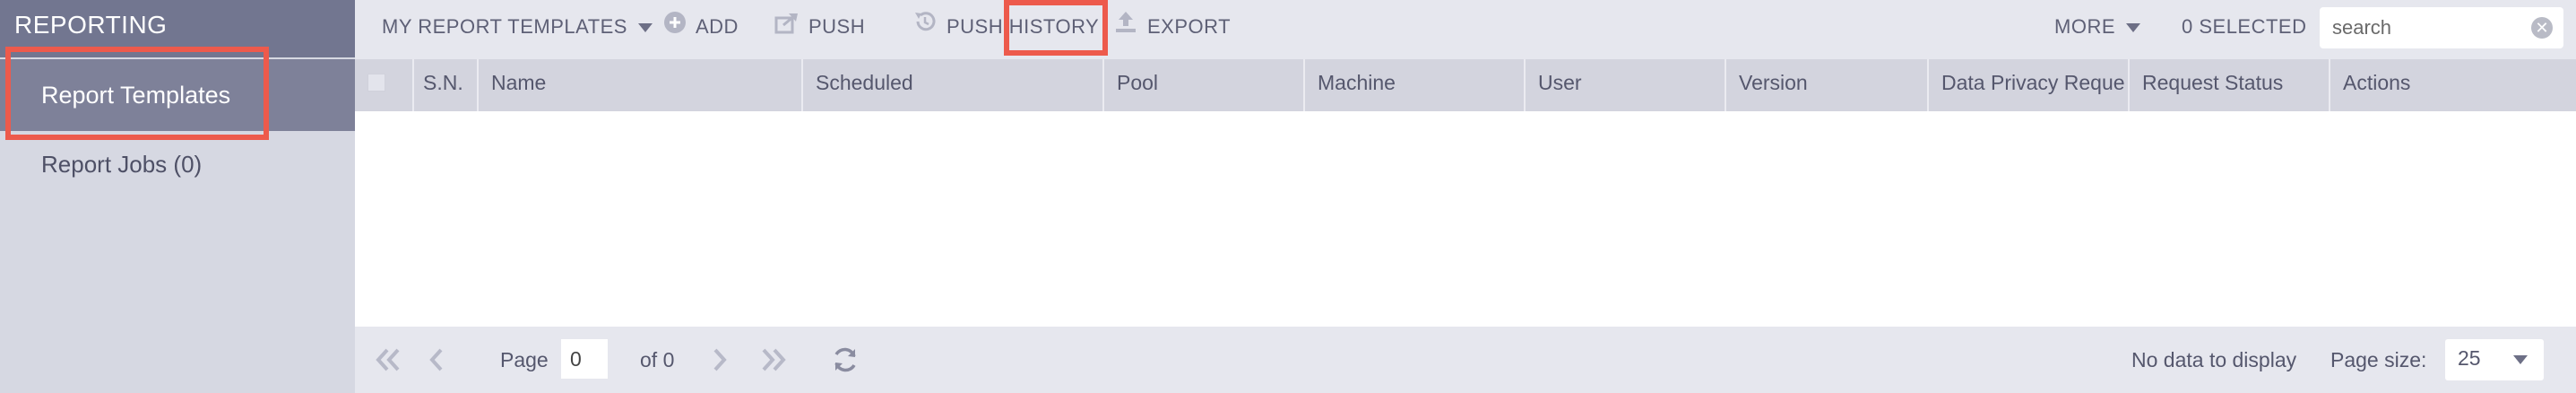 This screenshot has width=2576, height=393. What do you see at coordinates (1827, 85) in the screenshot?
I see `column-header-version: Version` at bounding box center [1827, 85].